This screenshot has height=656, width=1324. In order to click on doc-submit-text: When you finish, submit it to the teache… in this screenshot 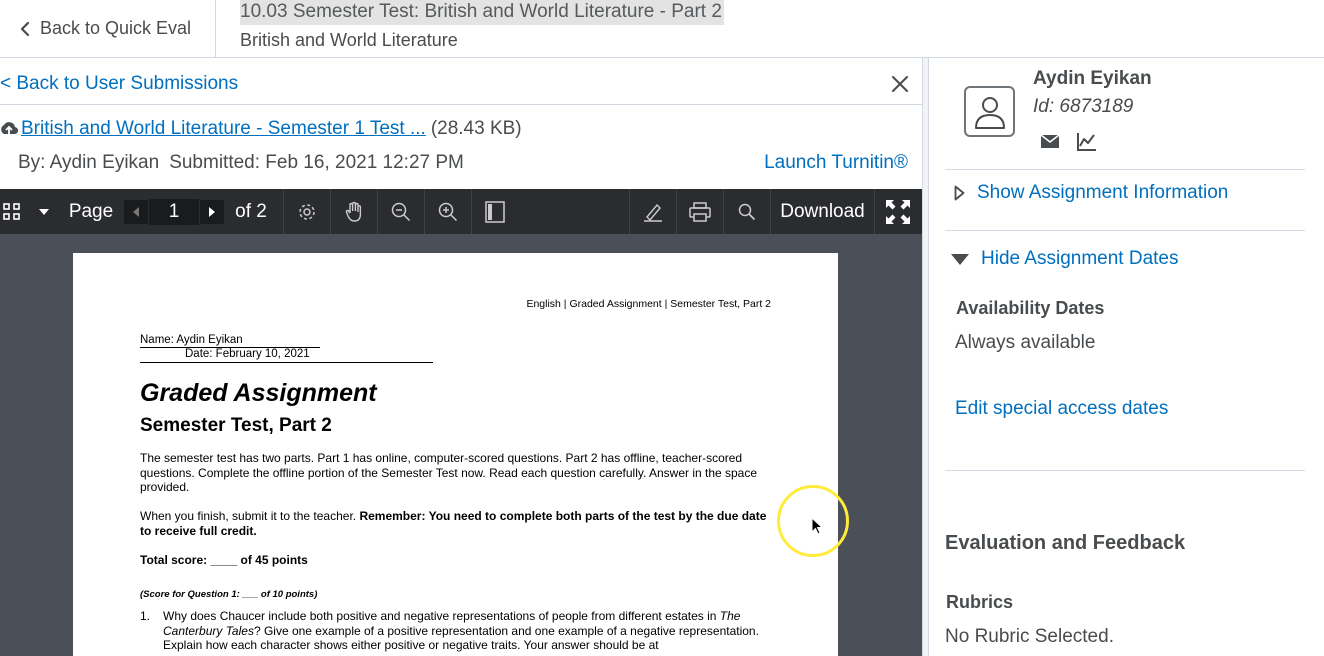, I will do `click(250, 516)`.